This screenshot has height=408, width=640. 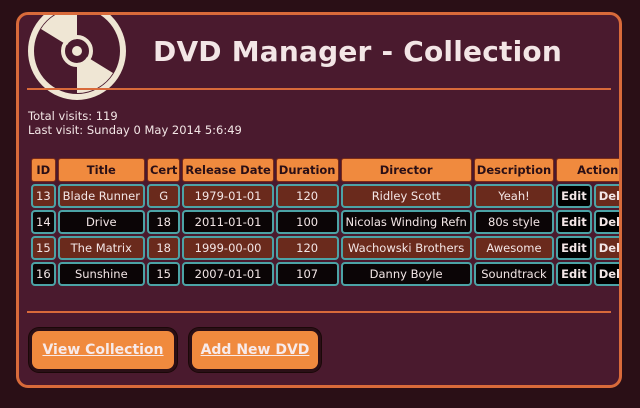 What do you see at coordinates (228, 248) in the screenshot?
I see `cell-release-date: 1999-00-00` at bounding box center [228, 248].